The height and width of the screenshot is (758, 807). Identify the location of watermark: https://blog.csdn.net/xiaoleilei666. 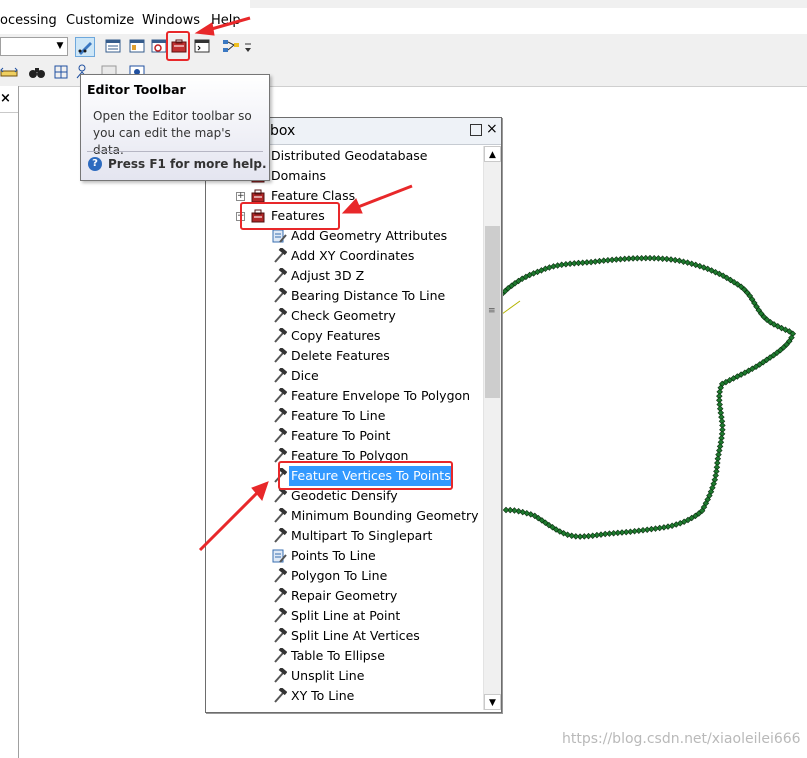
(681, 739).